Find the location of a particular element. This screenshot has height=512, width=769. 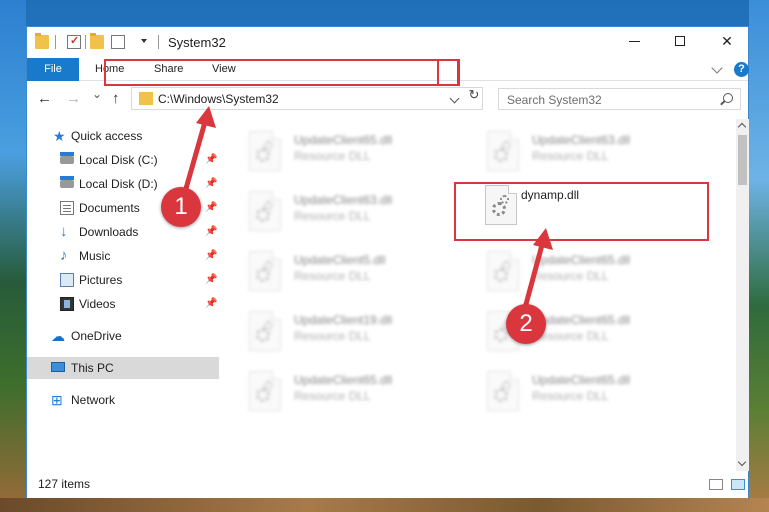

search-placeholder: Search System32 is located at coordinates (554, 100).